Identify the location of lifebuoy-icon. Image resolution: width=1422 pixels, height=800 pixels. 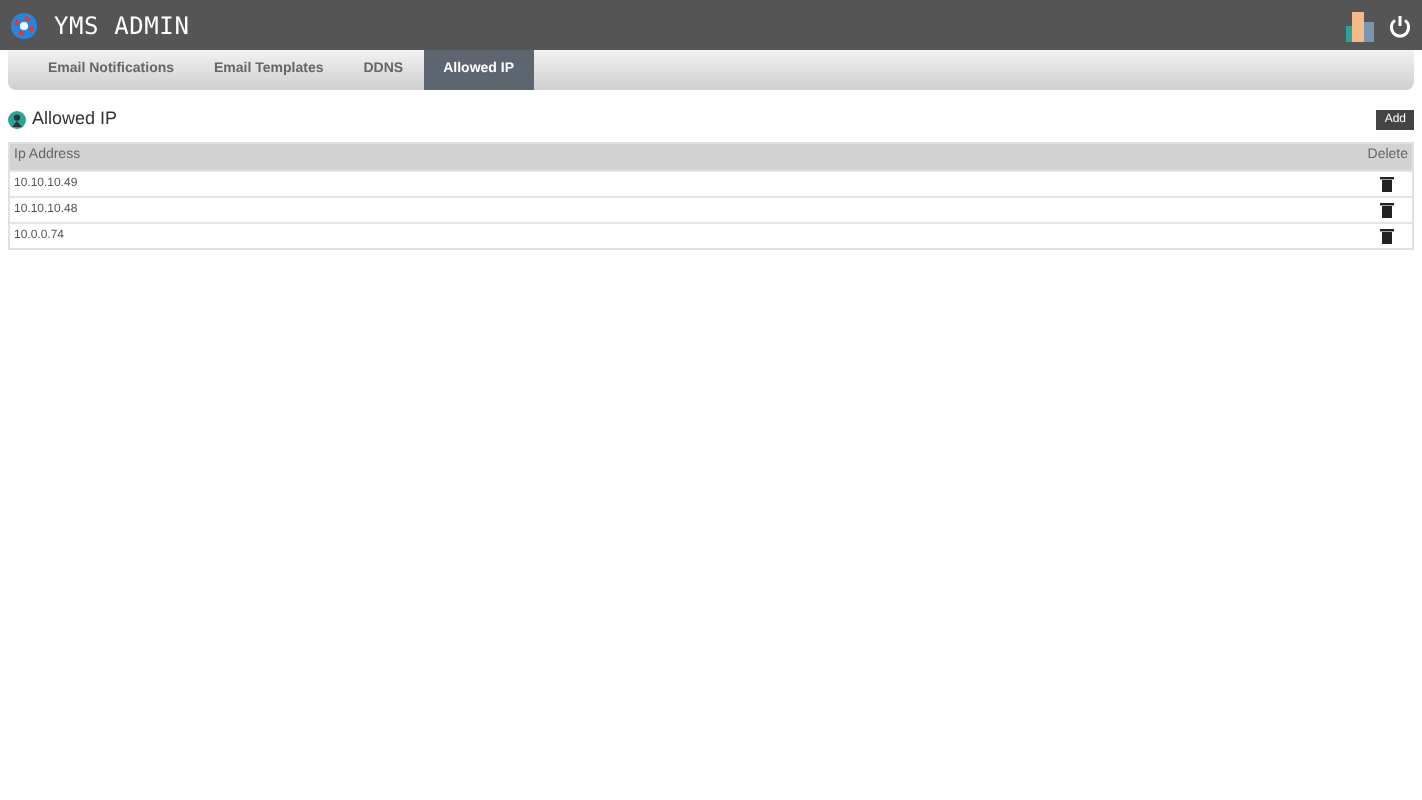
(24, 25).